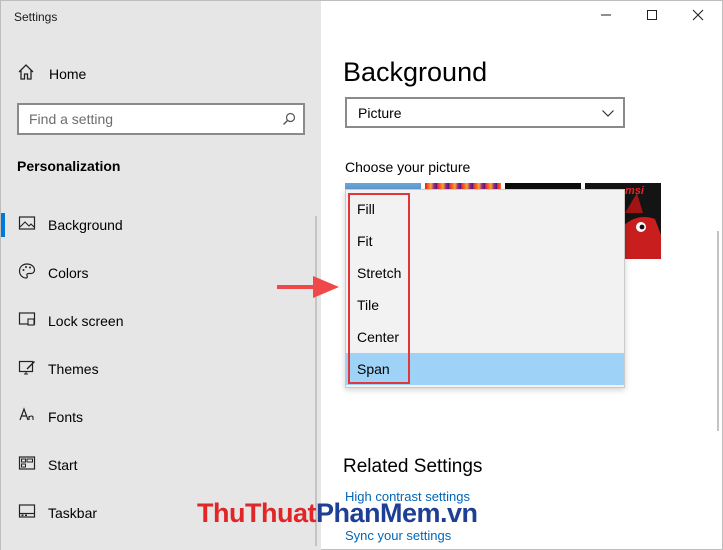 This screenshot has height=550, width=723. I want to click on choose-fit-dropdown: Fill Fit Stretch Tile Center Span, so click(485, 288).